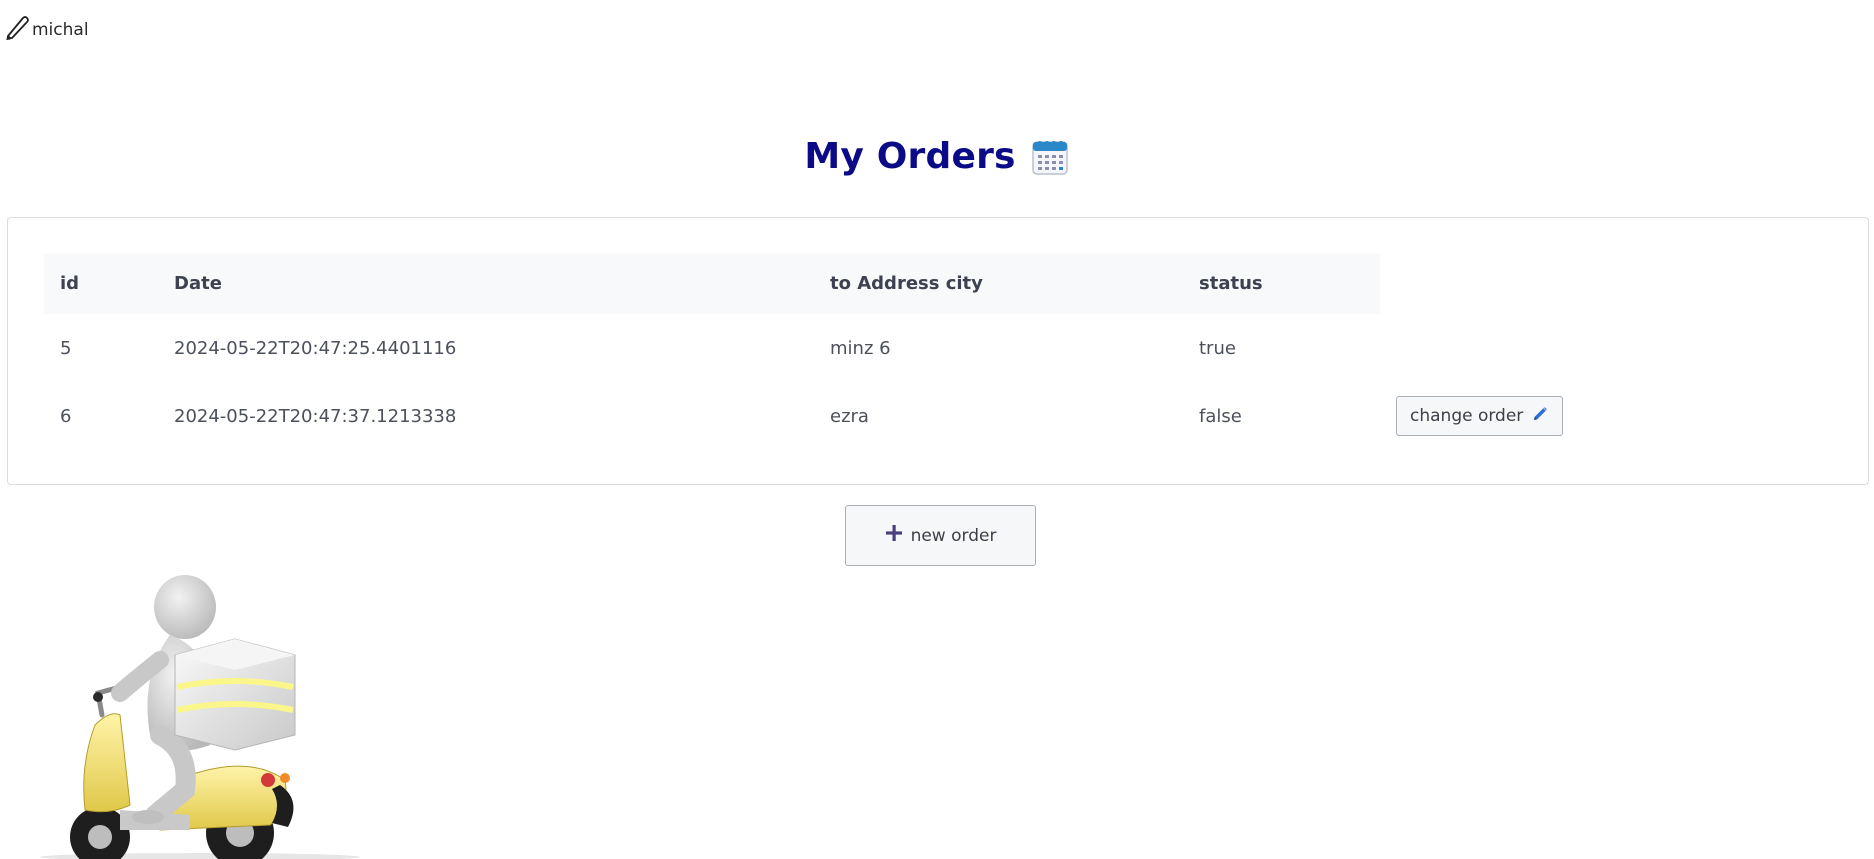 Image resolution: width=1874 pixels, height=859 pixels. I want to click on new-order-label: new order, so click(953, 535).